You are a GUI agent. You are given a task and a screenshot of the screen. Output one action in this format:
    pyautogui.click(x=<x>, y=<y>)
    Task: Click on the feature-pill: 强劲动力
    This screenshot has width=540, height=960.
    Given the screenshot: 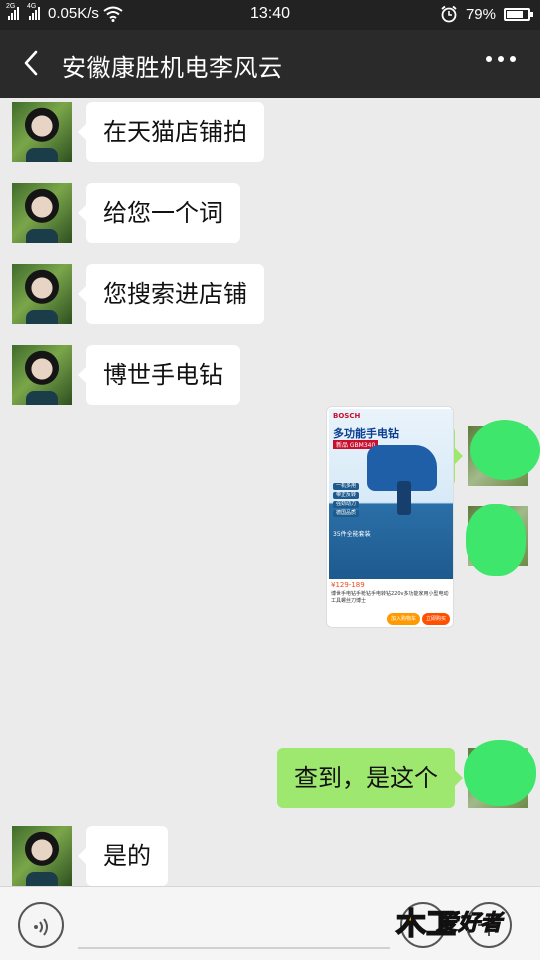 What is the action you would take?
    pyautogui.click(x=346, y=504)
    